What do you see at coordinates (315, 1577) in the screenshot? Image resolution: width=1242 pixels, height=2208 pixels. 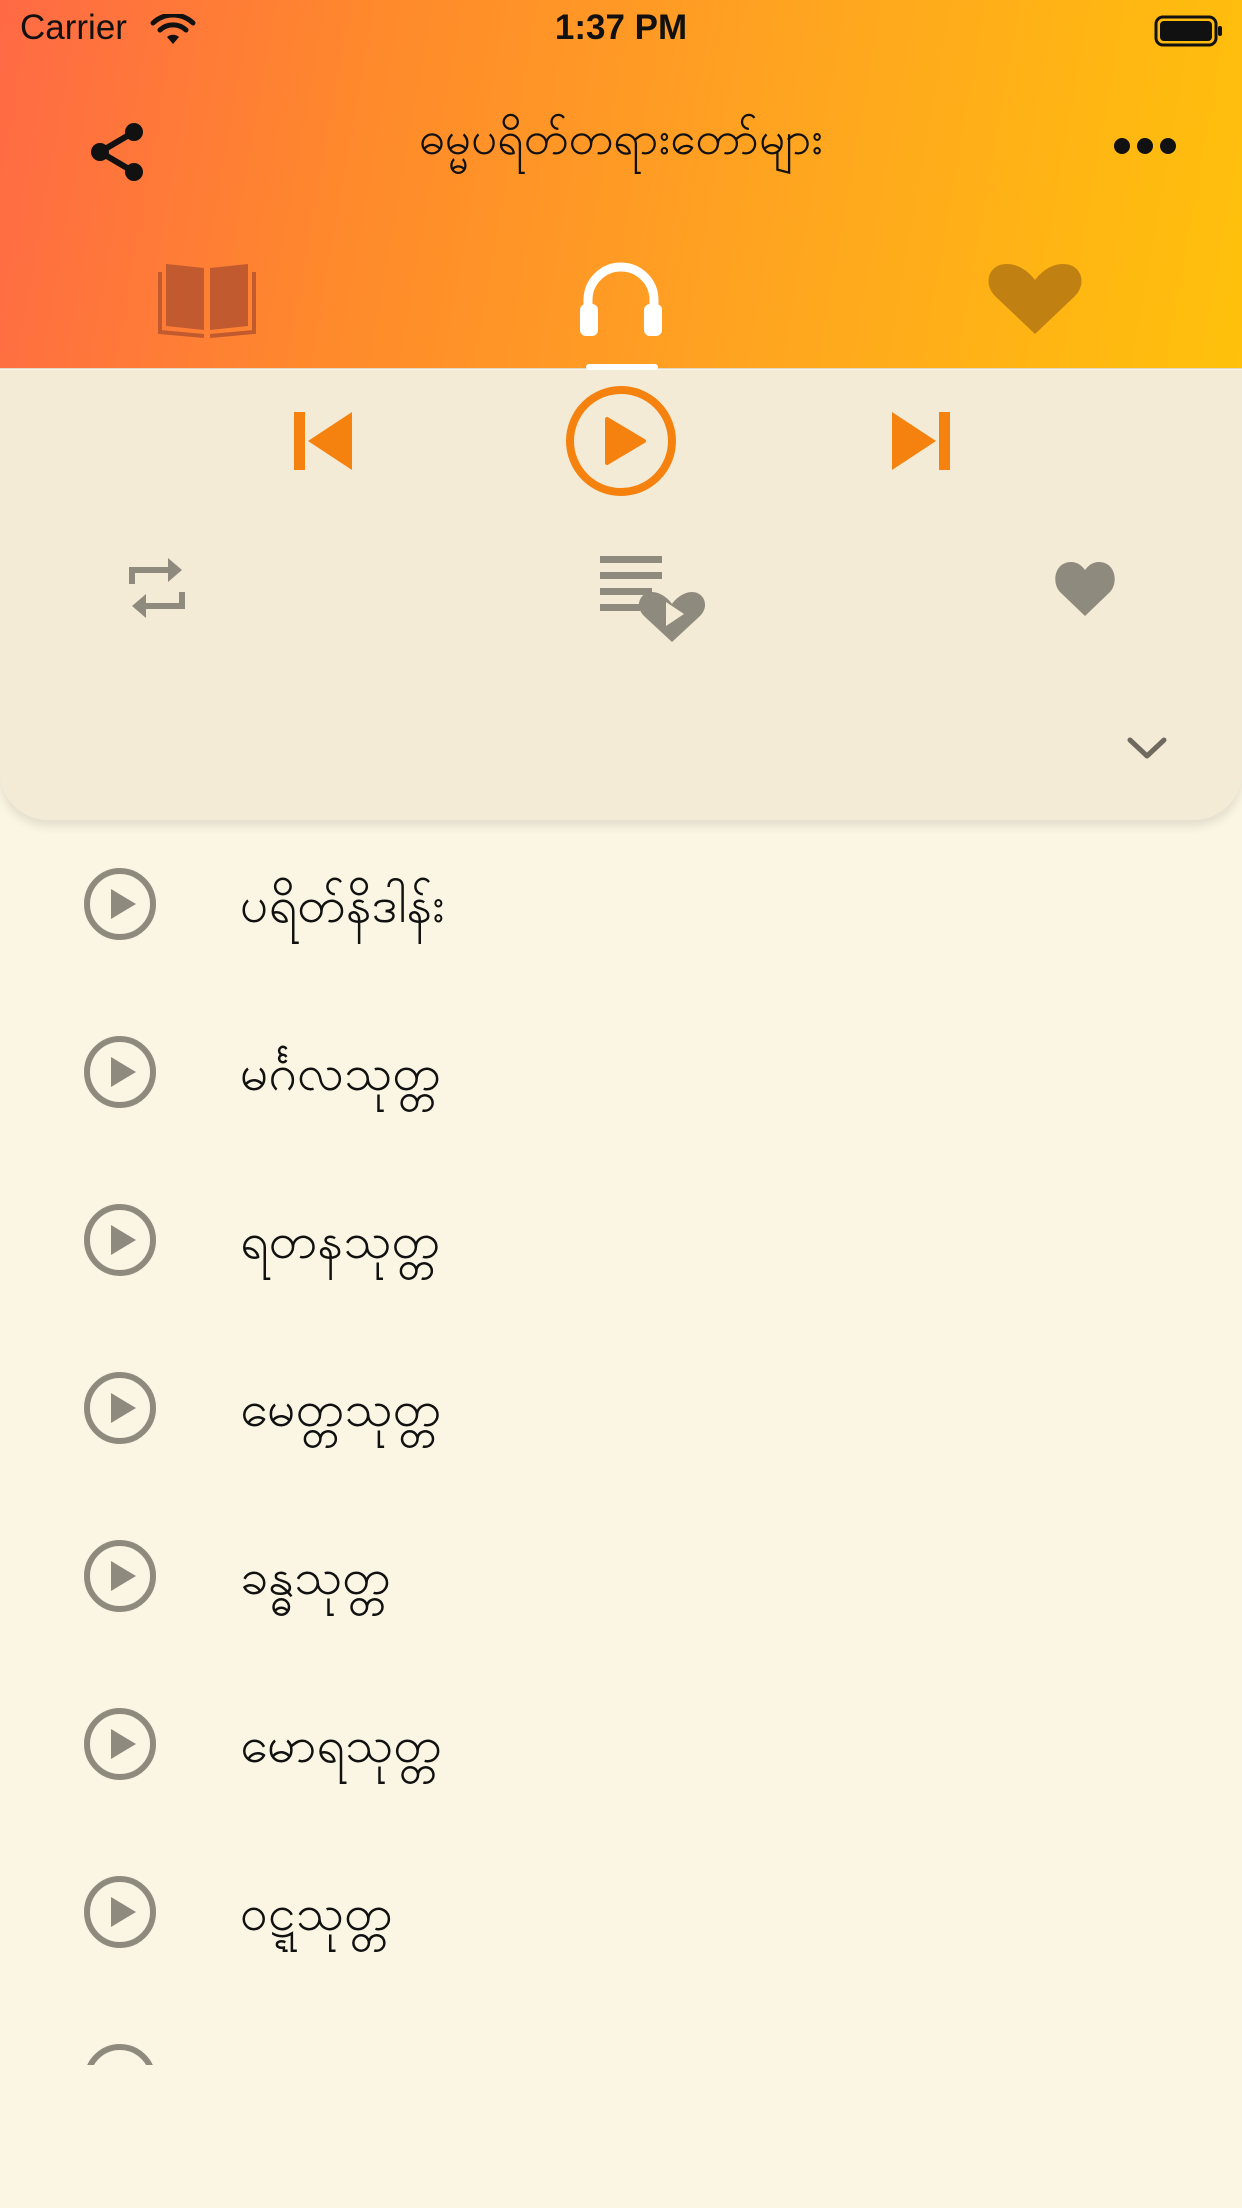 I see `track-title: ခန္ဓသုတ္တ` at bounding box center [315, 1577].